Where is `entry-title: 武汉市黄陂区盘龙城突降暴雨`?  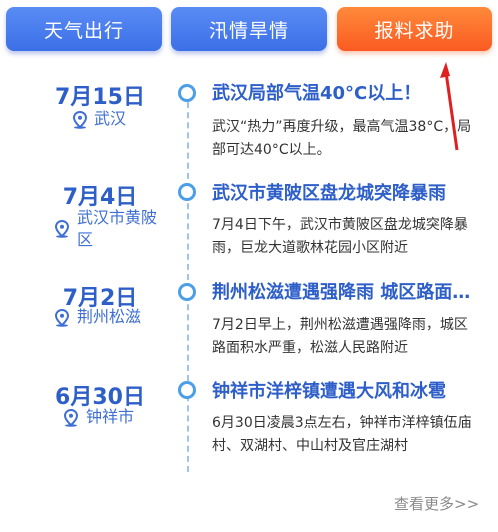 entry-title: 武汉市黄陂区盘龙城突降暴雨 is located at coordinates (347, 192).